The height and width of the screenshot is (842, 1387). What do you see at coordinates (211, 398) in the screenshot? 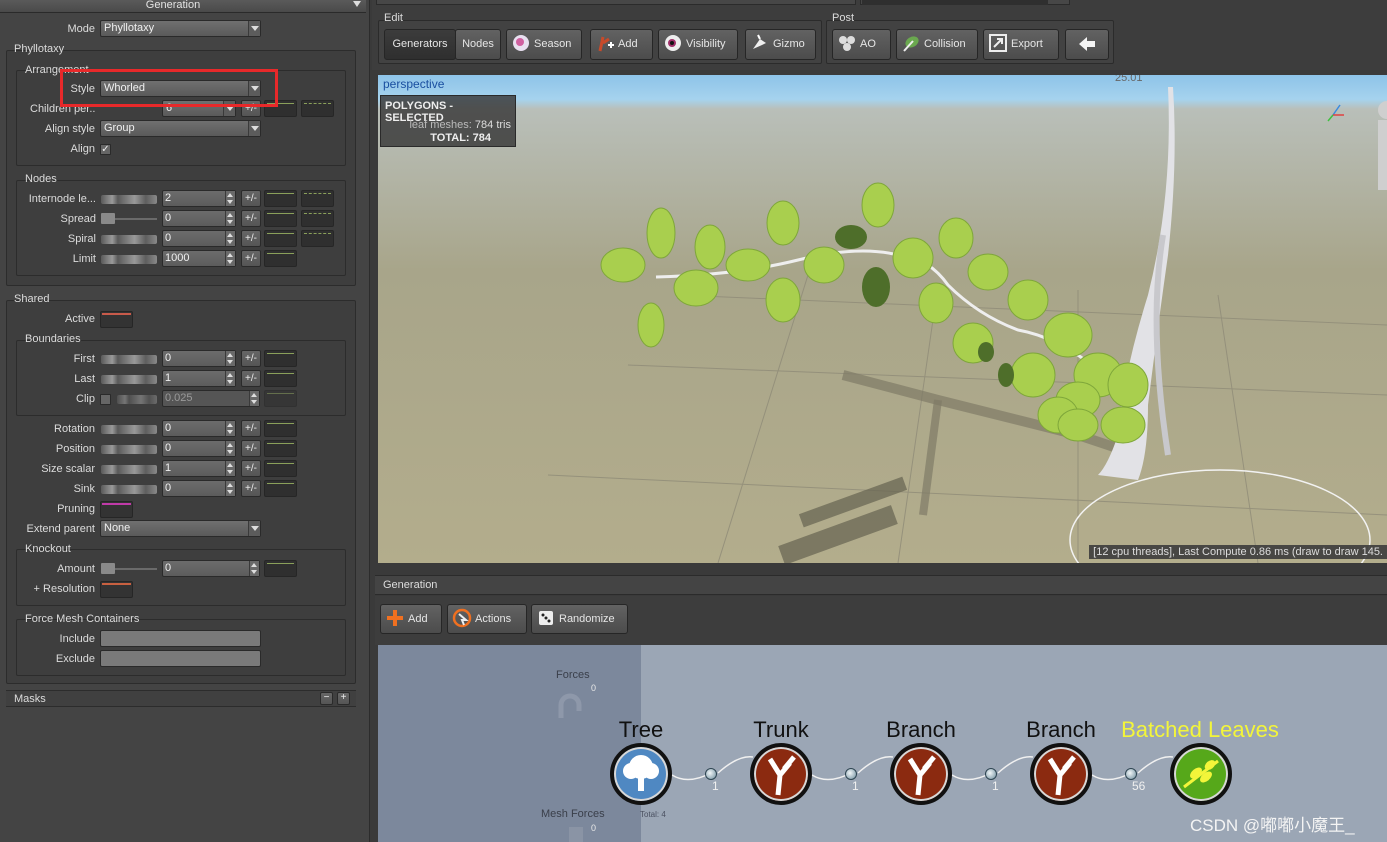
I see `clip-input: 0.025` at bounding box center [211, 398].